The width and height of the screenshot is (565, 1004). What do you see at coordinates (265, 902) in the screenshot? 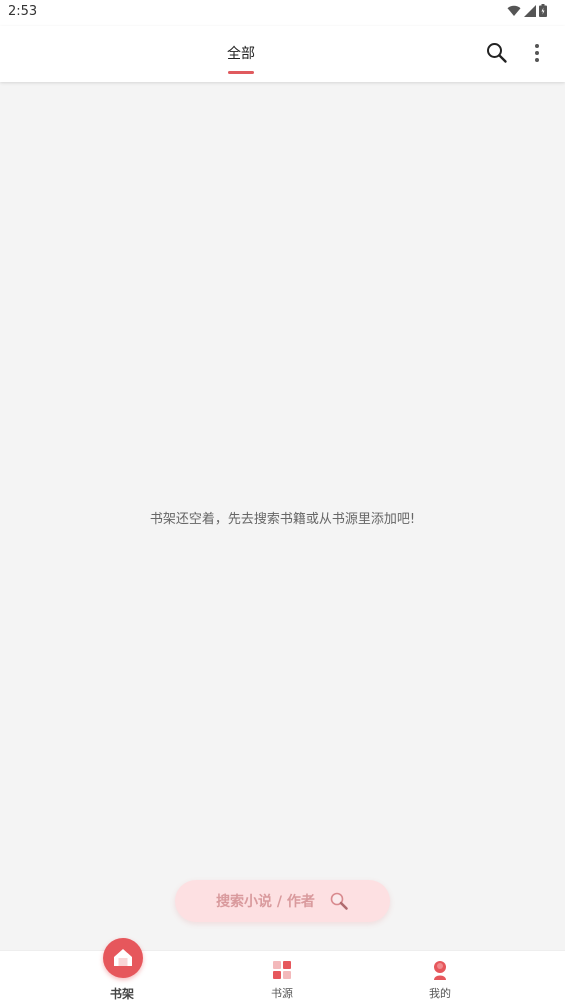
I see `search-novel-label: 搜索小说 / 作者` at bounding box center [265, 902].